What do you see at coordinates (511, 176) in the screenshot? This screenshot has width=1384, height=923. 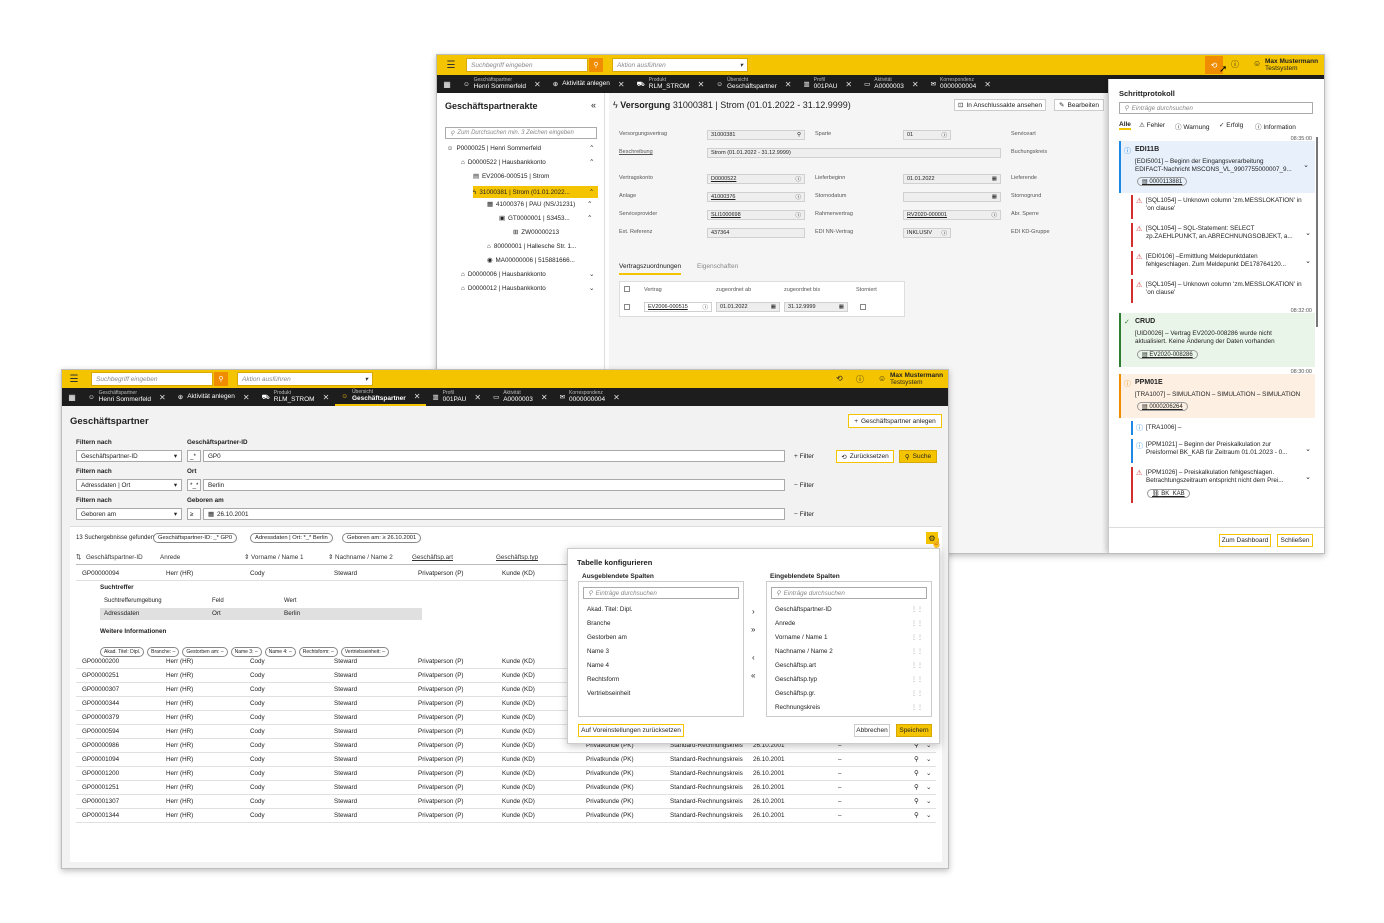 I see `tree-item-contract: ▤ EV2006-000515 | Strom` at bounding box center [511, 176].